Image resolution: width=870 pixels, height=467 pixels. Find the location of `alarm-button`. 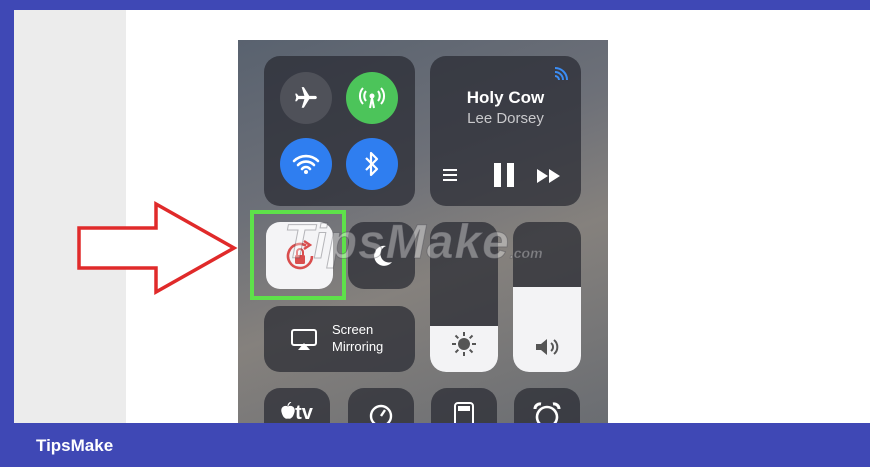

alarm-button is located at coordinates (547, 405).